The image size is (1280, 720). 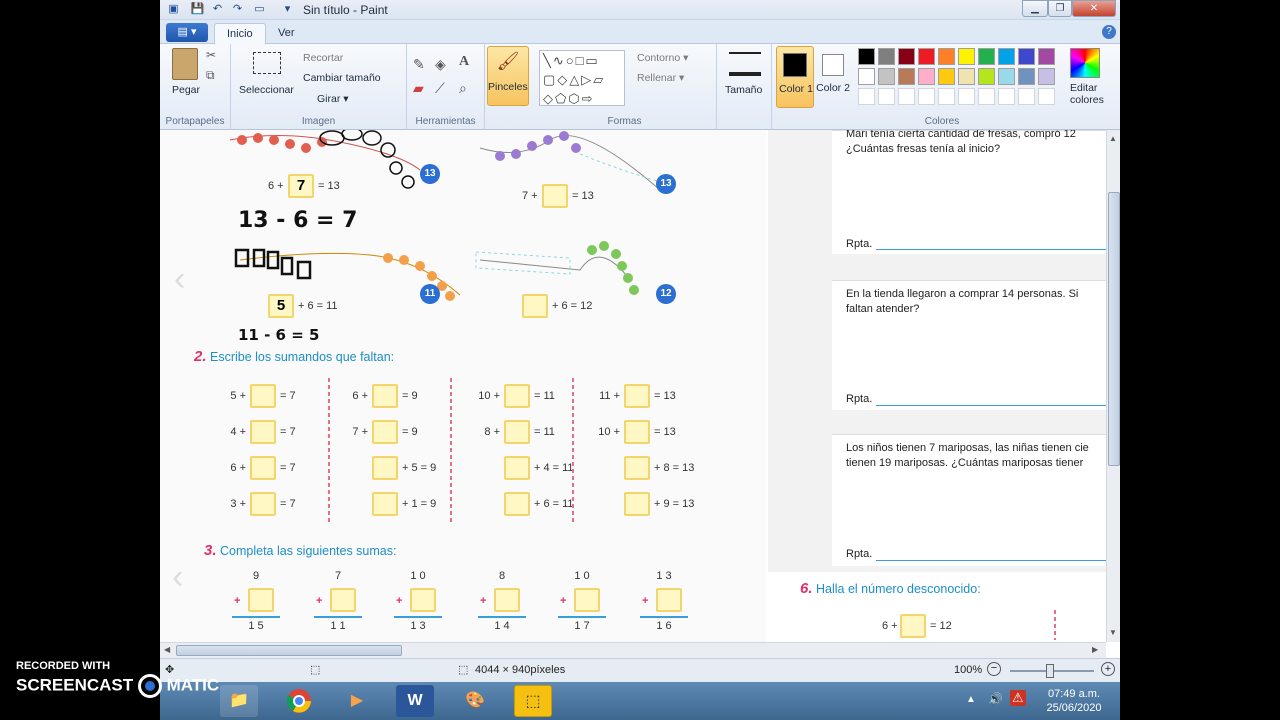 I want to click on scroll-up-icon: ▲, so click(x=1113, y=138).